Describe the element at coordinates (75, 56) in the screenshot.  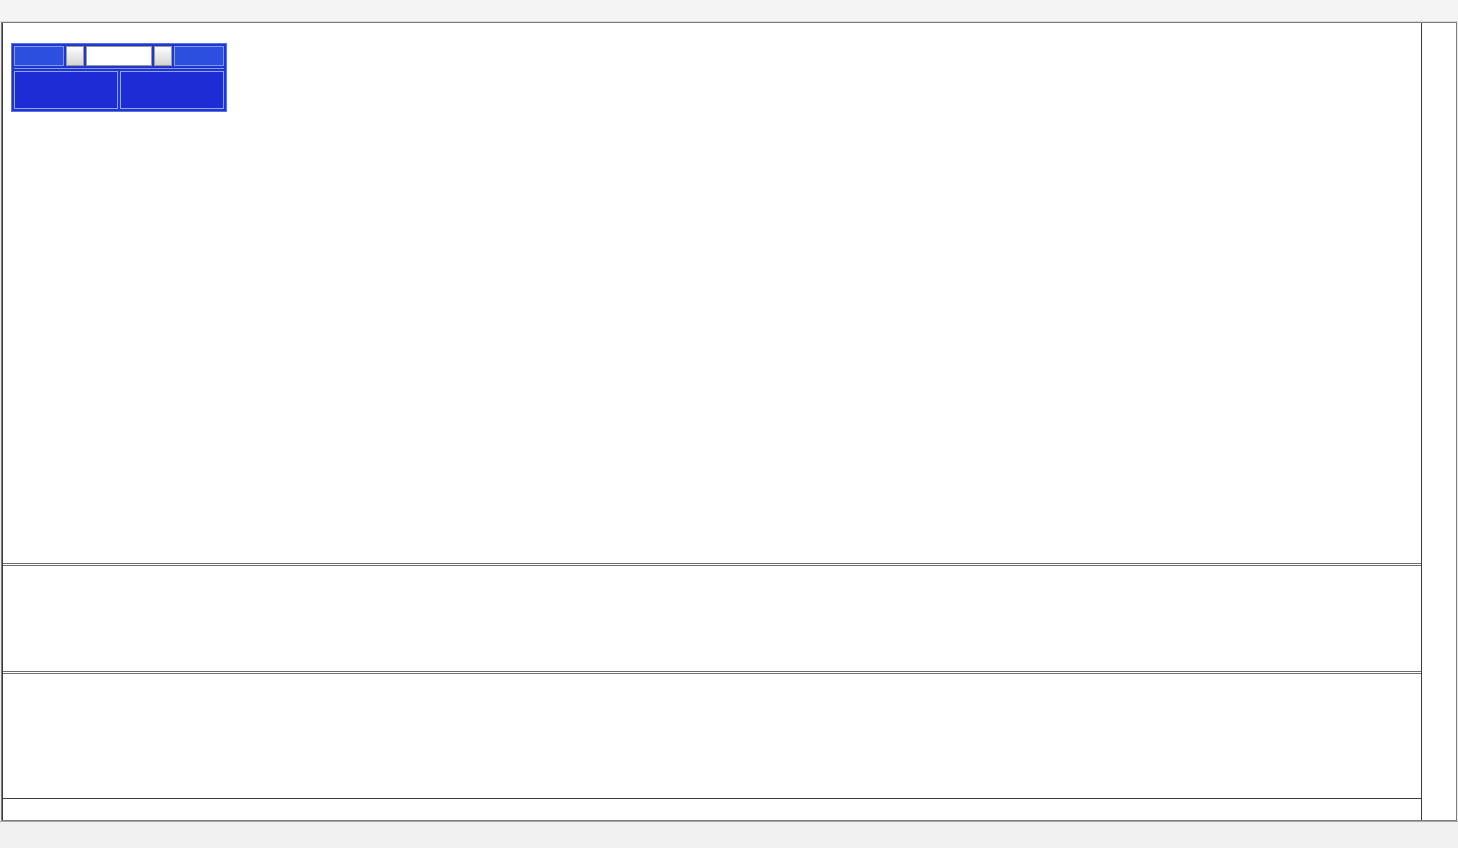
I see `volume-decrease-button` at that location.